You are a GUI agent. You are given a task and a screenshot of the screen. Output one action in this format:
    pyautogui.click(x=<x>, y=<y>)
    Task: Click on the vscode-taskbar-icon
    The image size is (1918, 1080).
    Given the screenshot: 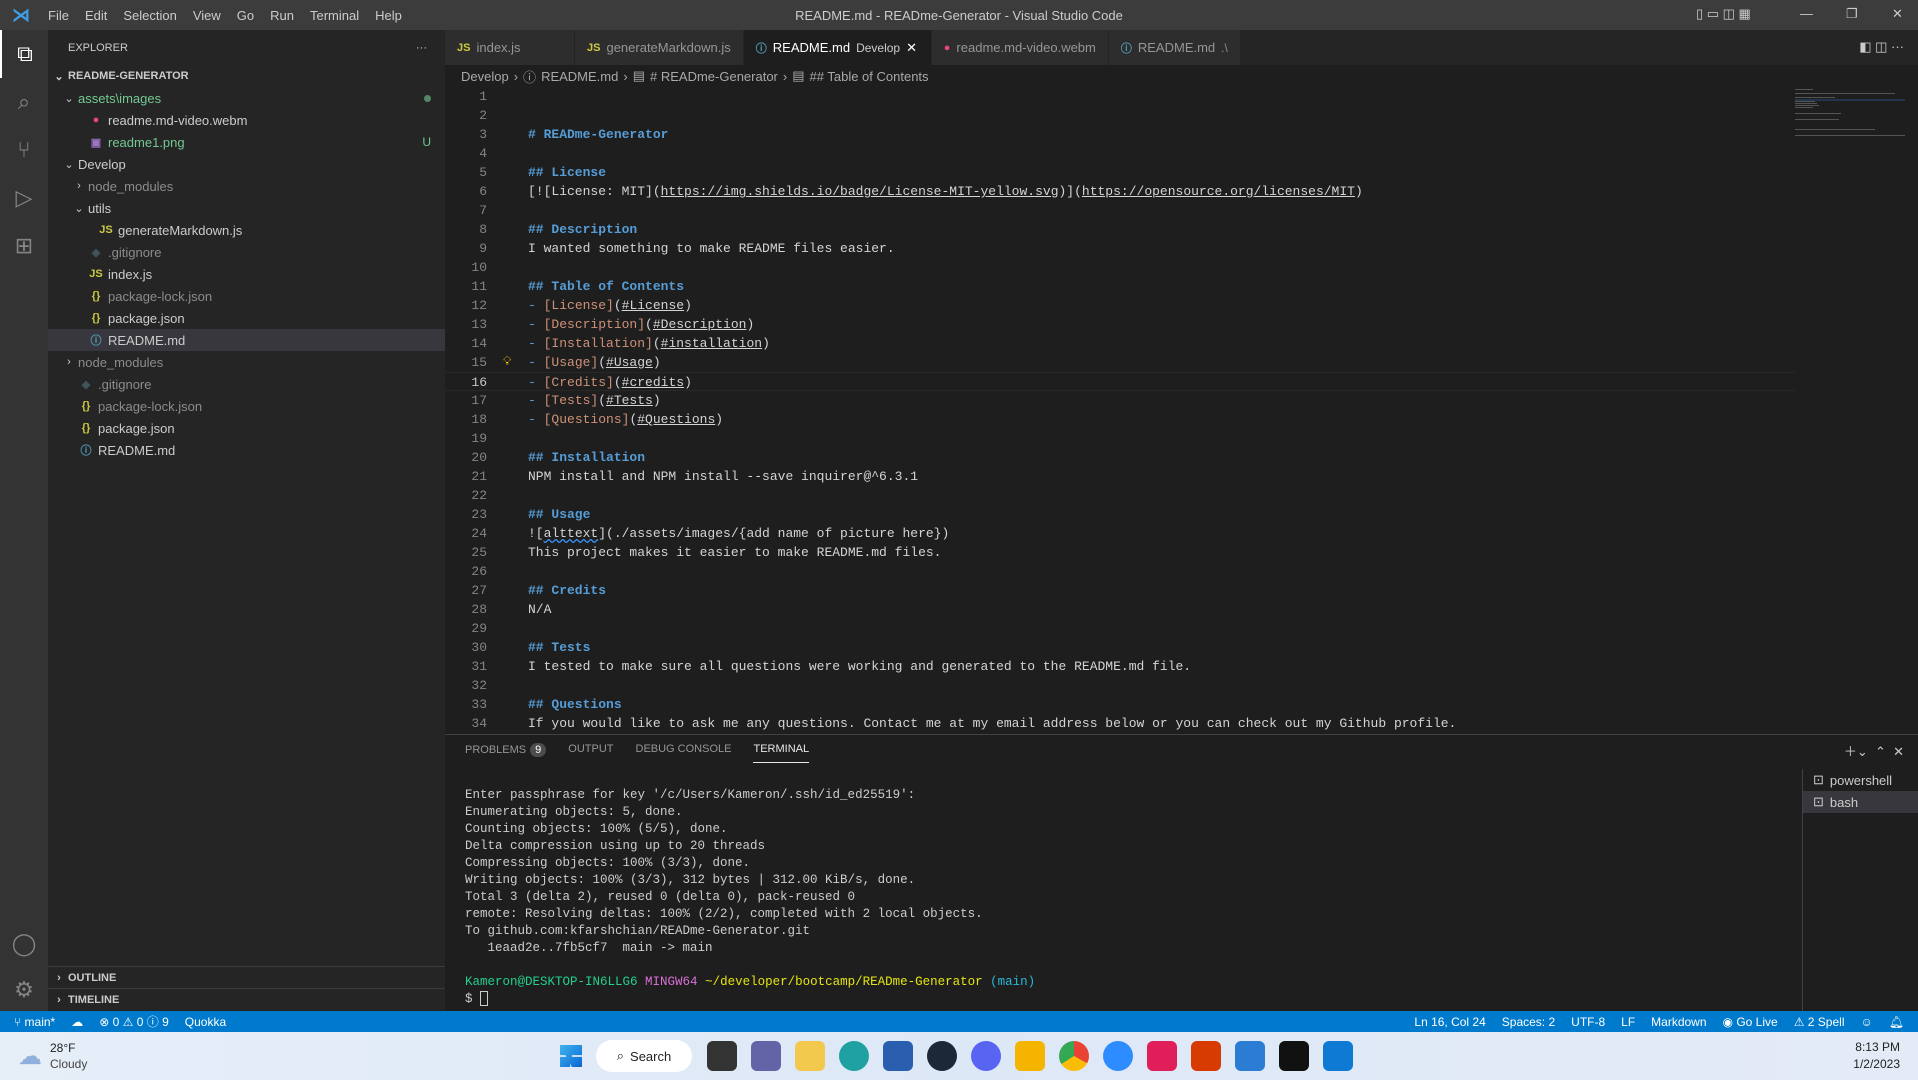 What is the action you would take?
    pyautogui.click(x=1338, y=1056)
    